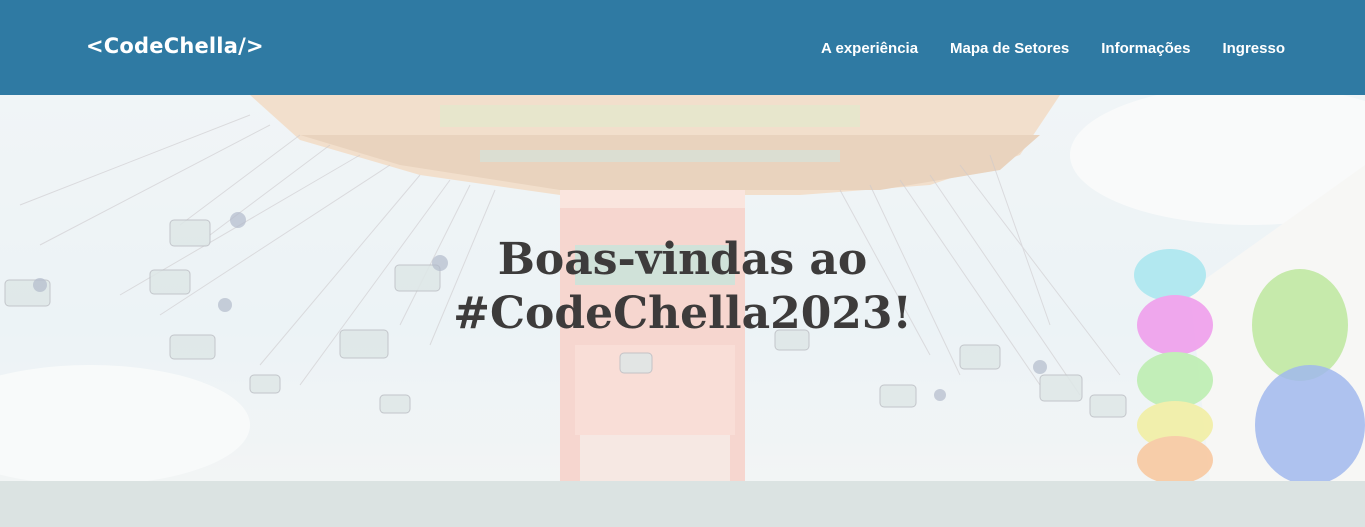 This screenshot has width=1365, height=527. I want to click on hero-title-line-1: Boas-vindas ao, so click(682, 259).